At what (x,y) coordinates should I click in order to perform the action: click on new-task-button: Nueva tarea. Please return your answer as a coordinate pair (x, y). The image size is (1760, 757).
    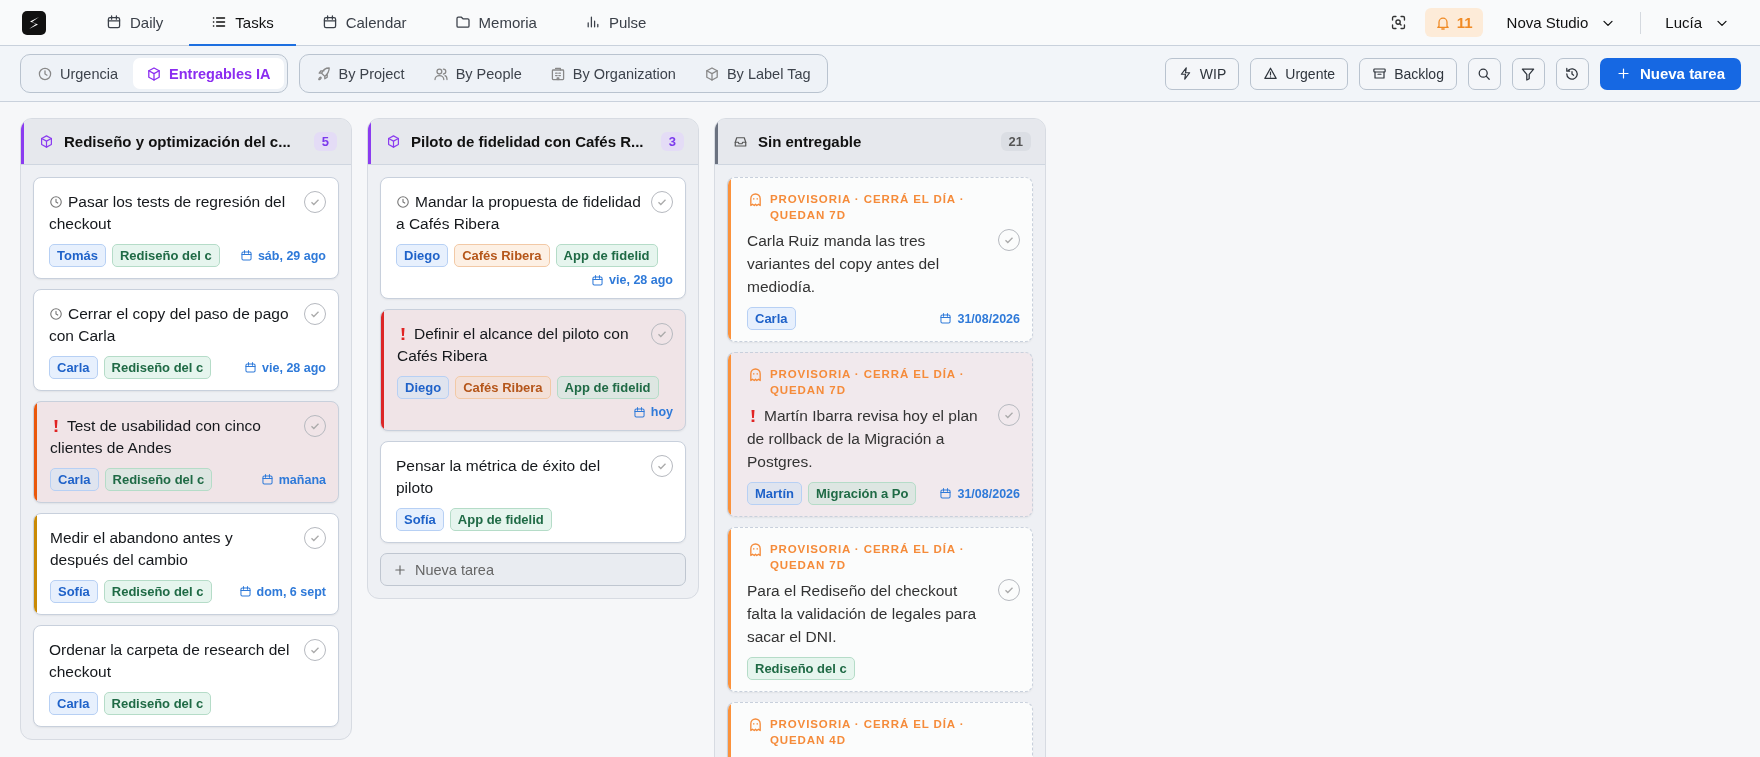
    Looking at the image, I should click on (1670, 73).